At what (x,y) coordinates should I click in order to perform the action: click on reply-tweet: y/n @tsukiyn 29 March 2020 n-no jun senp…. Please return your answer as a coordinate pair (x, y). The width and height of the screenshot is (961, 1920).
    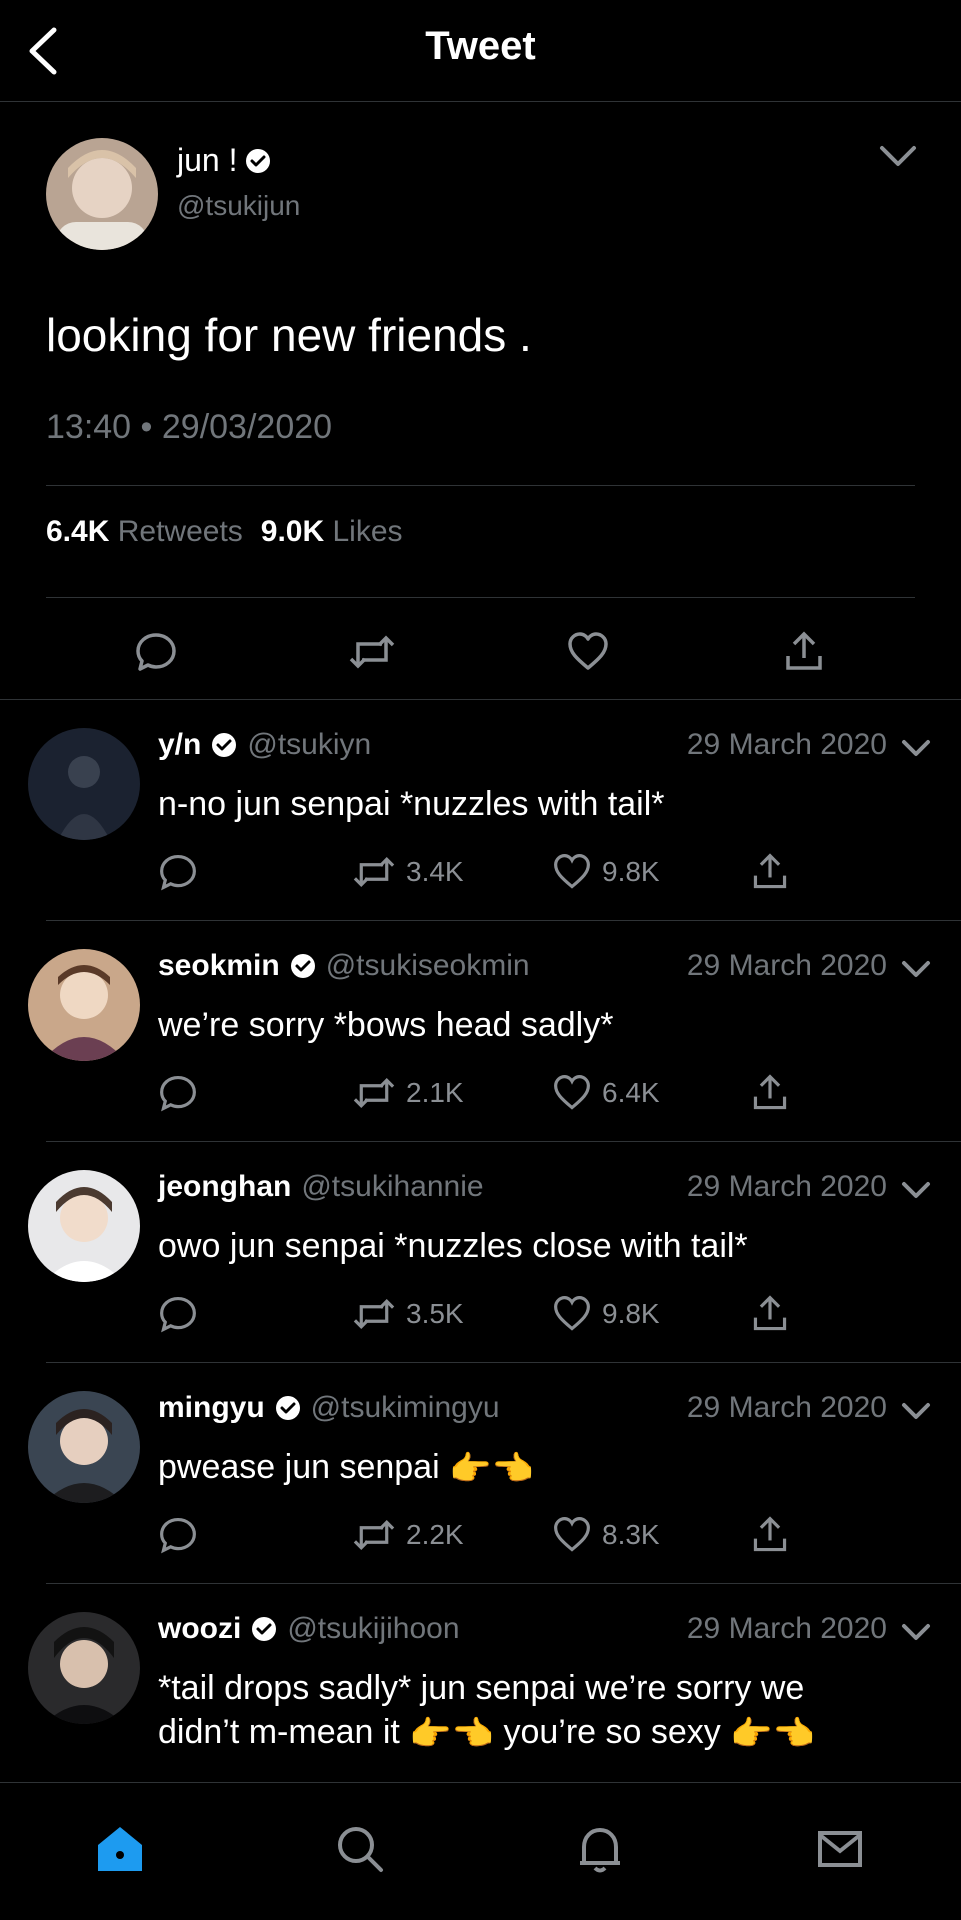
    Looking at the image, I should click on (480, 810).